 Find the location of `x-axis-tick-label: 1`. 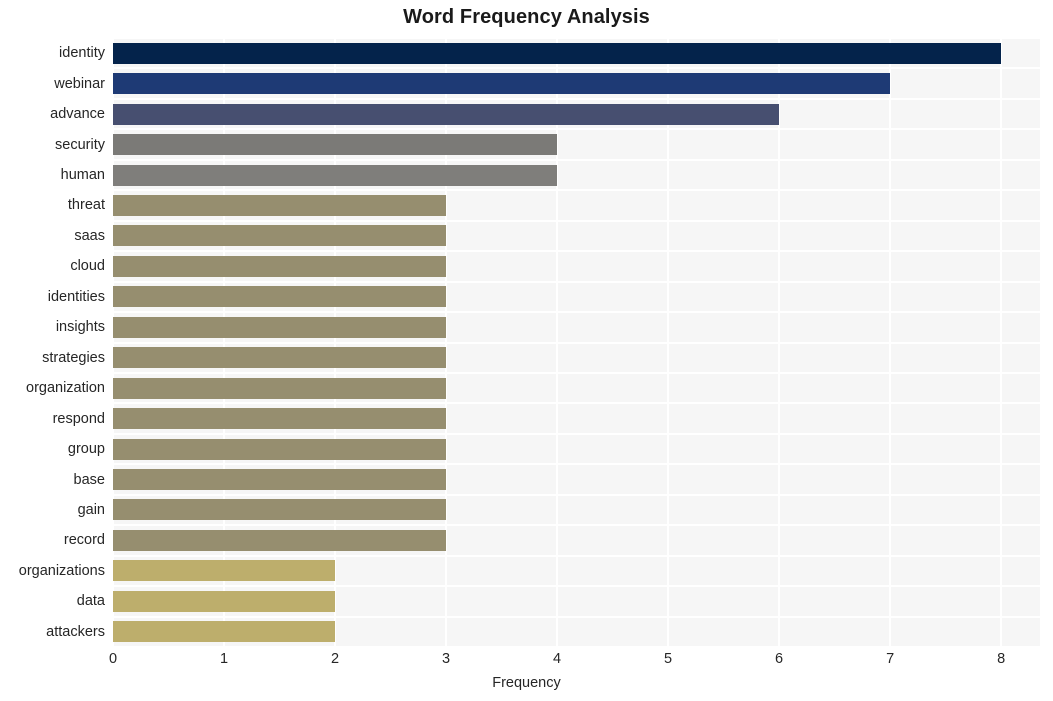

x-axis-tick-label: 1 is located at coordinates (224, 659).